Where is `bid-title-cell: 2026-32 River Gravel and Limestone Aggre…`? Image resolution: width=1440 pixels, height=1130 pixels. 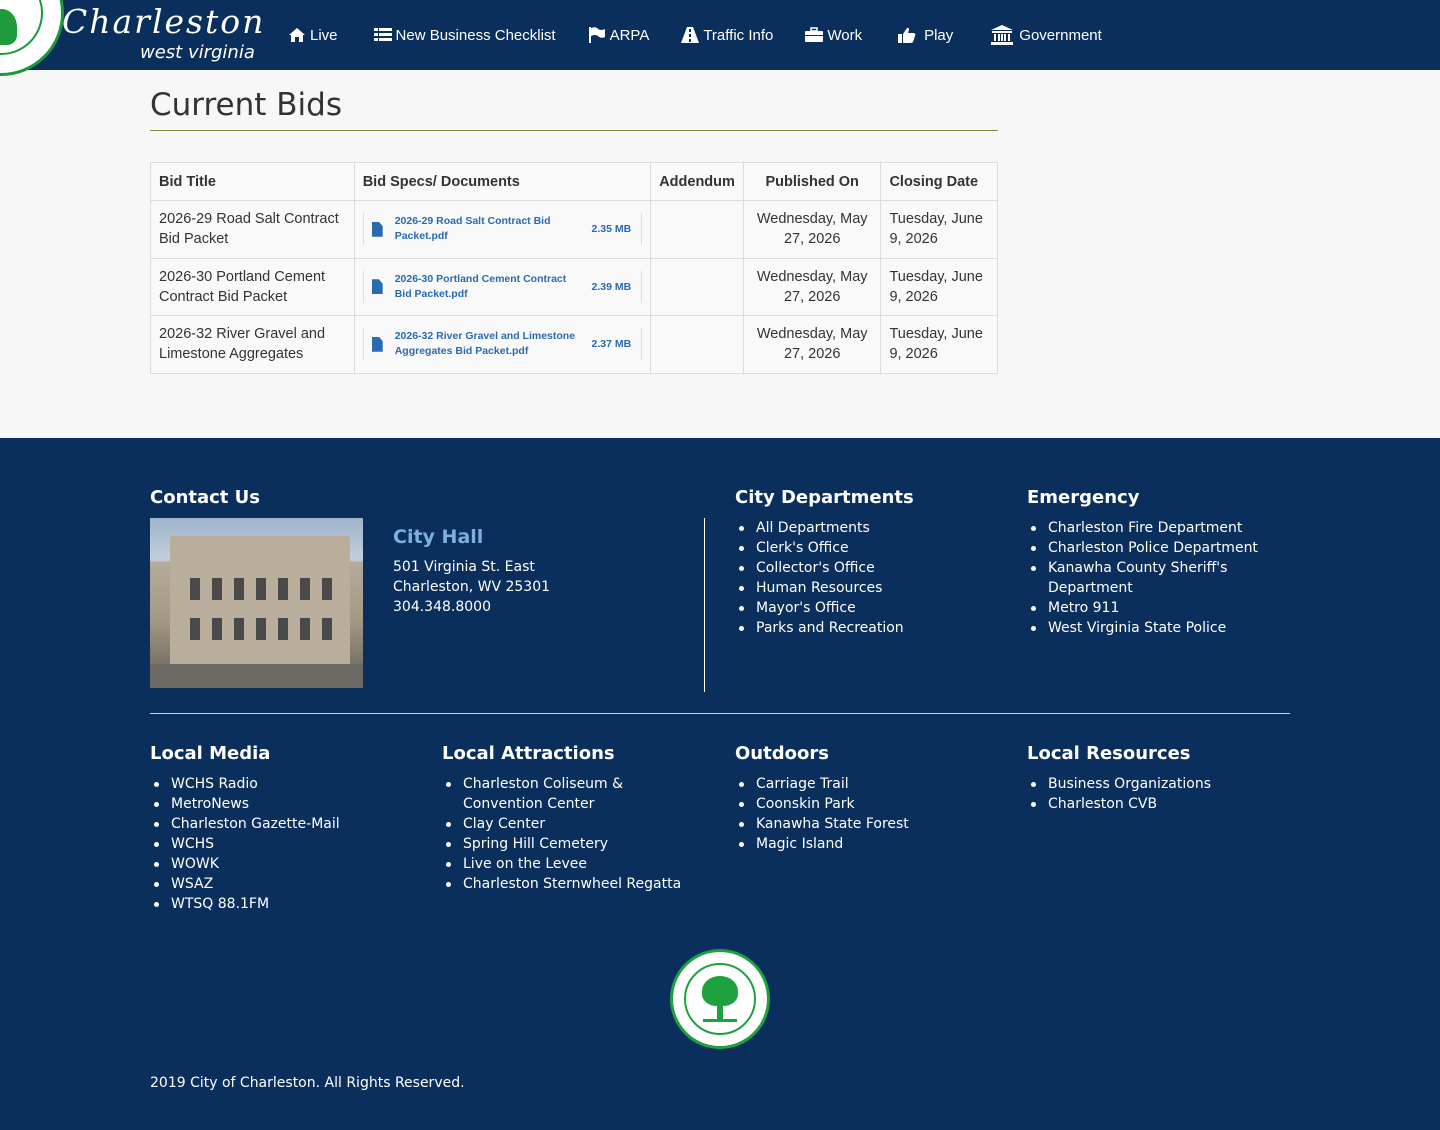 bid-title-cell: 2026-32 River Gravel and Limestone Aggre… is located at coordinates (252, 344).